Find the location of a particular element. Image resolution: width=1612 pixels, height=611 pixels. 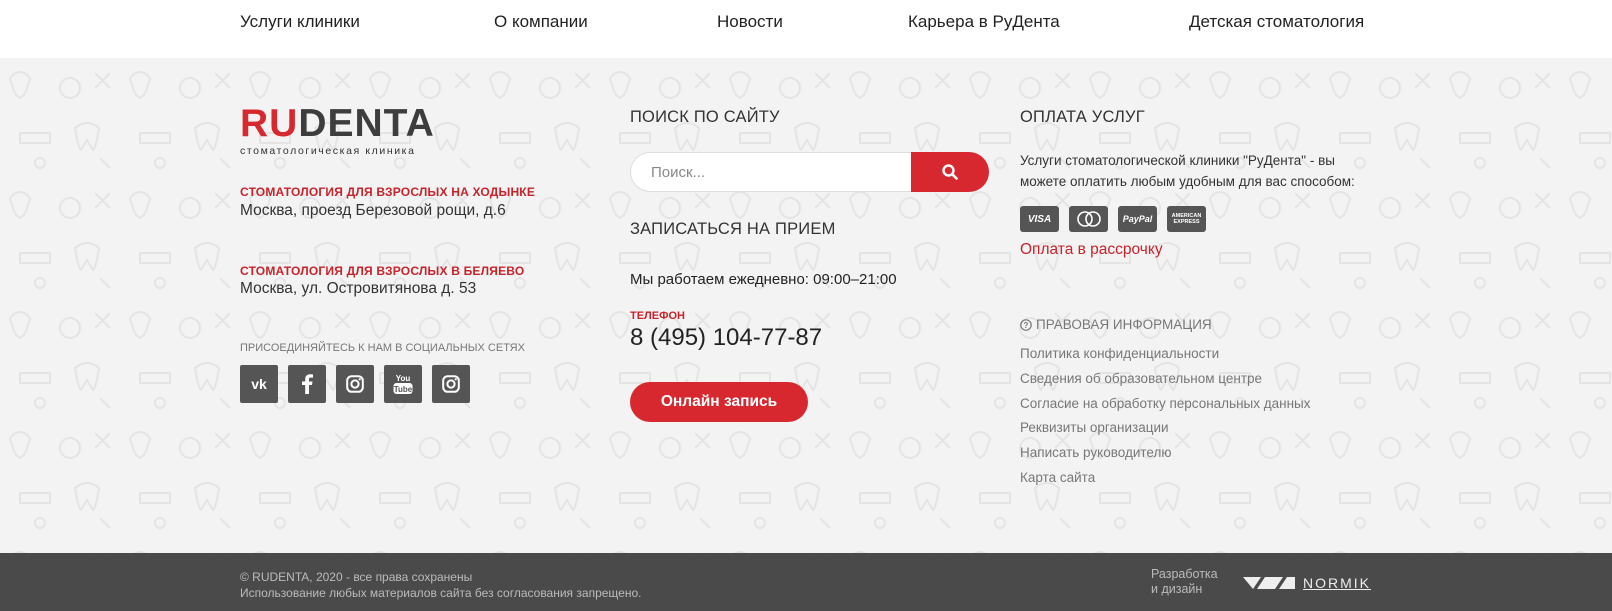

youtube-icon: You Tube is located at coordinates (403, 384).